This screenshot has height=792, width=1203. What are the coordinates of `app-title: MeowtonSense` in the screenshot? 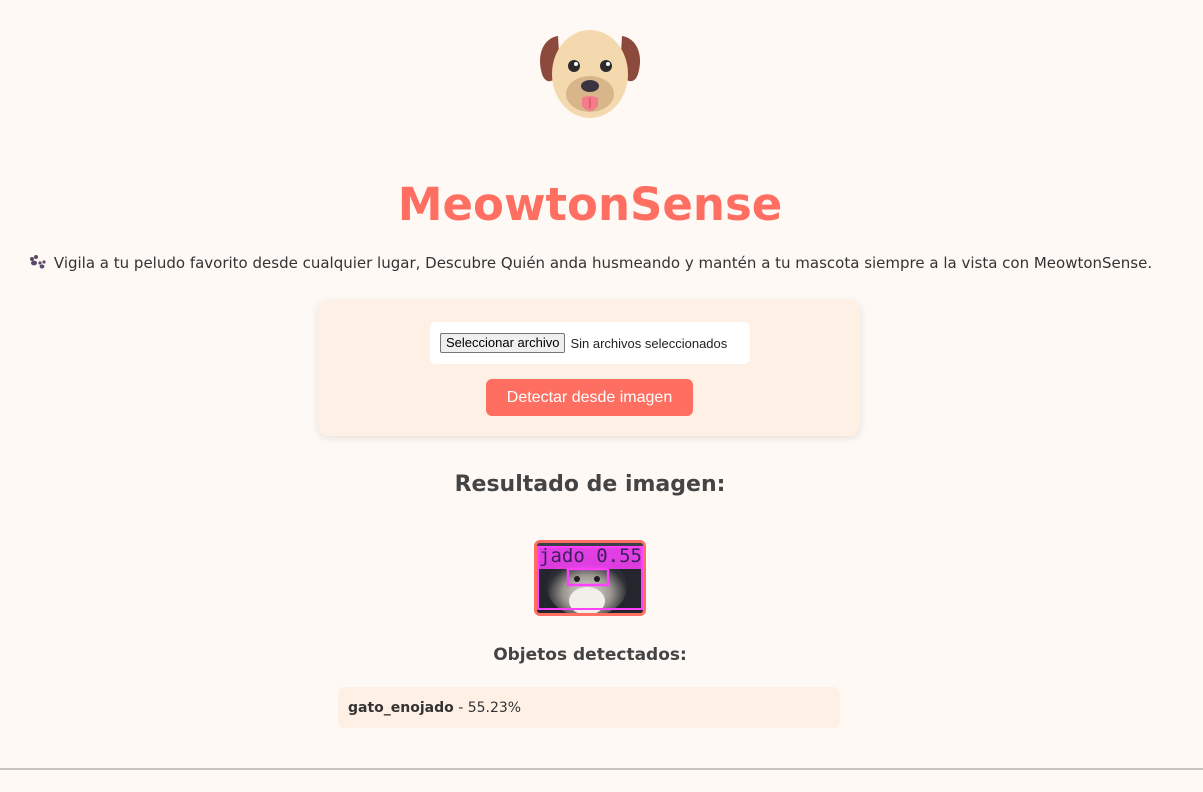 It's located at (590, 204).